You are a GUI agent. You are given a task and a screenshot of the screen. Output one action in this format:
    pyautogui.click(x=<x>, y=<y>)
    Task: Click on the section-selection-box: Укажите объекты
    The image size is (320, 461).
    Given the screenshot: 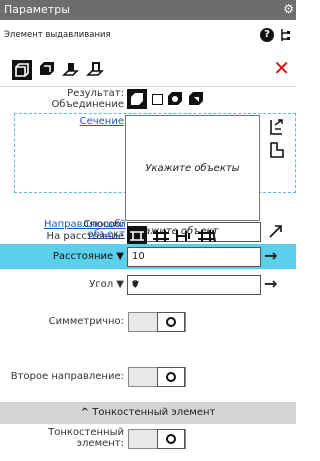 What is the action you would take?
    pyautogui.click(x=192, y=168)
    